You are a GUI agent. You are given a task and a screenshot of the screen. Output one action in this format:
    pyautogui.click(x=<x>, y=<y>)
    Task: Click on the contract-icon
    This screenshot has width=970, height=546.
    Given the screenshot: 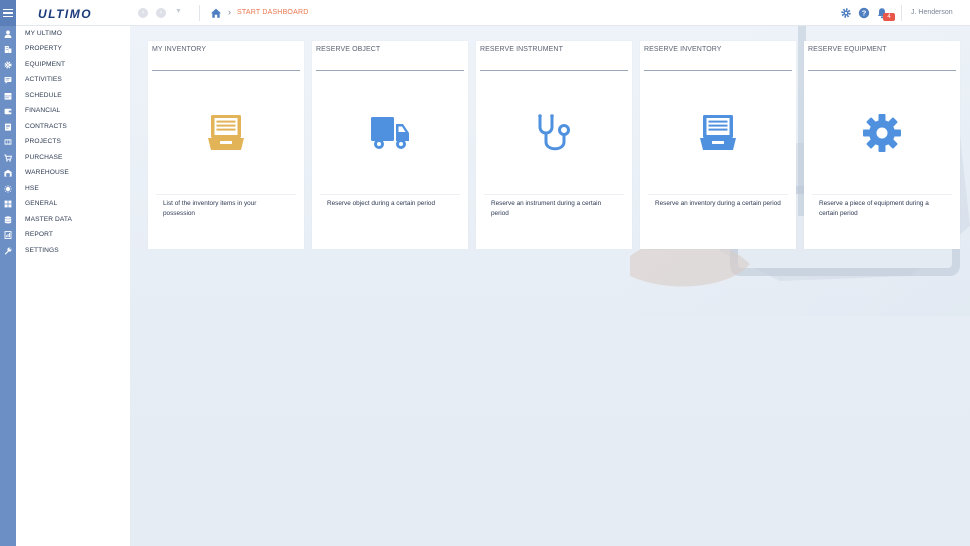 What is the action you would take?
    pyautogui.click(x=8, y=127)
    